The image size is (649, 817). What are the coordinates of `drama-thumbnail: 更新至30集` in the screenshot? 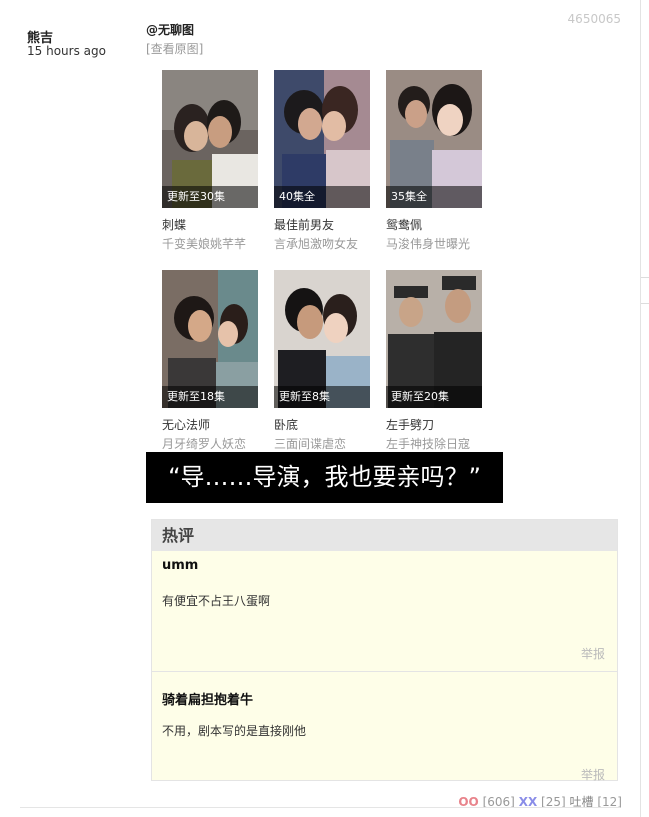 It's located at (210, 139).